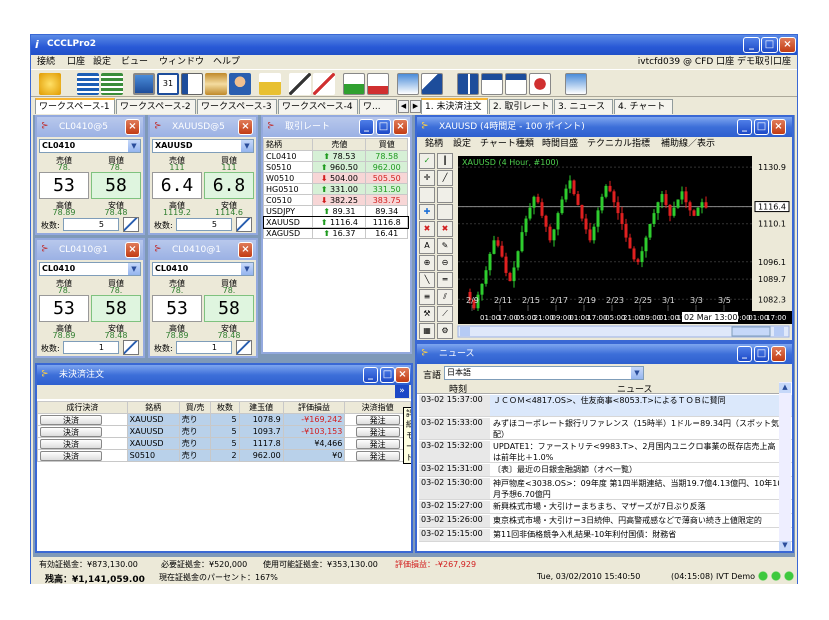  Describe the element at coordinates (445, 229) in the screenshot. I see `delete-all-icon: ✖` at that location.